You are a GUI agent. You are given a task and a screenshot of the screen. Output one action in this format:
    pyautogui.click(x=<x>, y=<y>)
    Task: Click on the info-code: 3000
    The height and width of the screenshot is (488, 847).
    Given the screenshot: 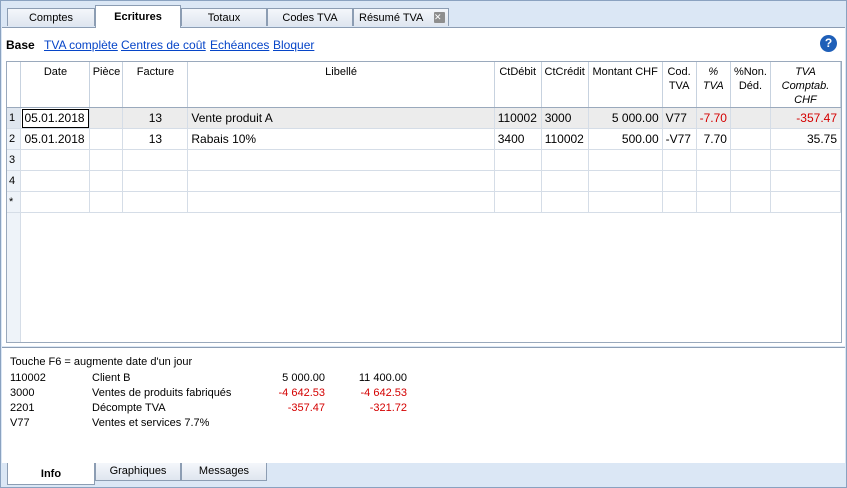 What is the action you would take?
    pyautogui.click(x=22, y=393)
    